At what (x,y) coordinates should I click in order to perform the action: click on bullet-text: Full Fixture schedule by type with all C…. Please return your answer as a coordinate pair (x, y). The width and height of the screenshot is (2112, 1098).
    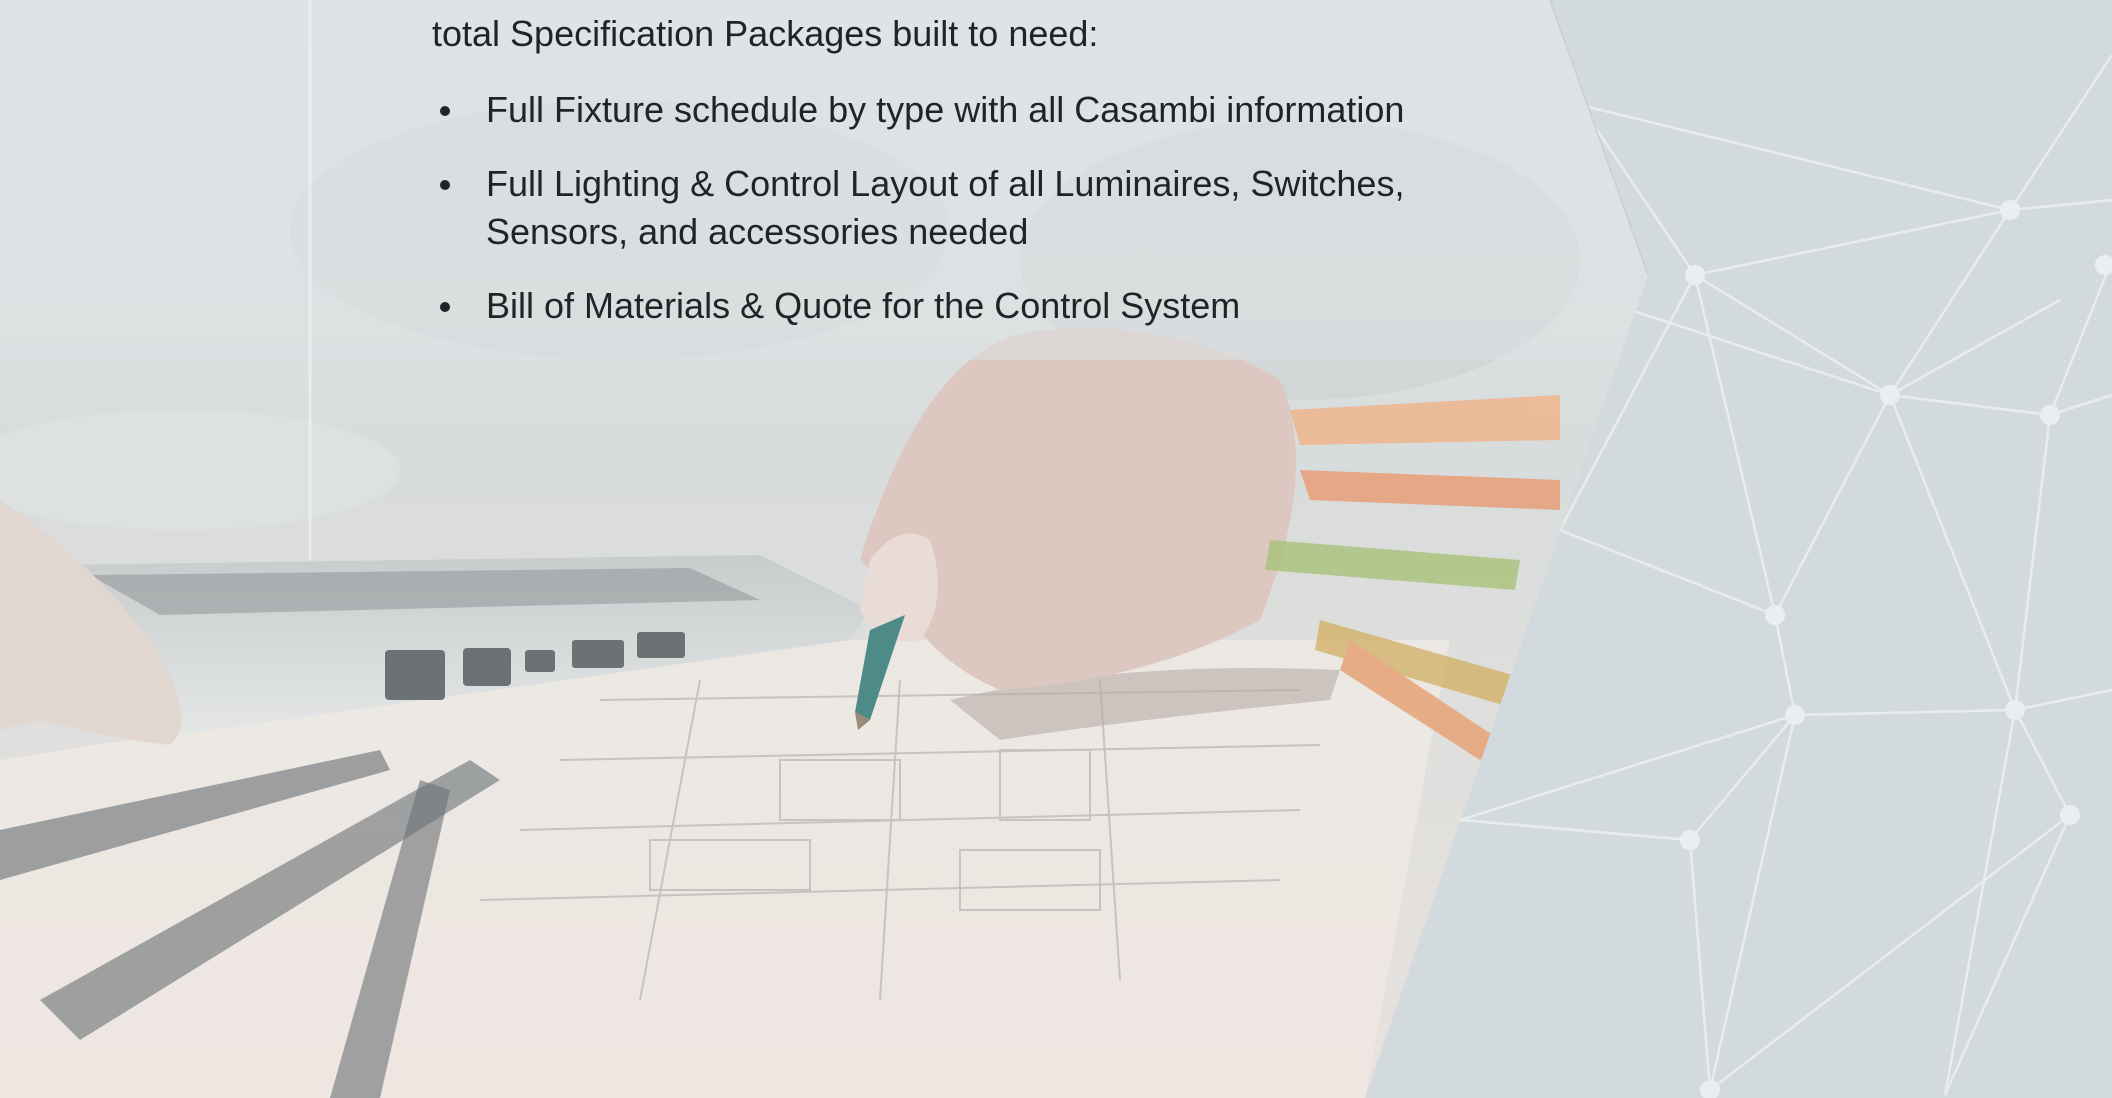
    Looking at the image, I should click on (945, 109).